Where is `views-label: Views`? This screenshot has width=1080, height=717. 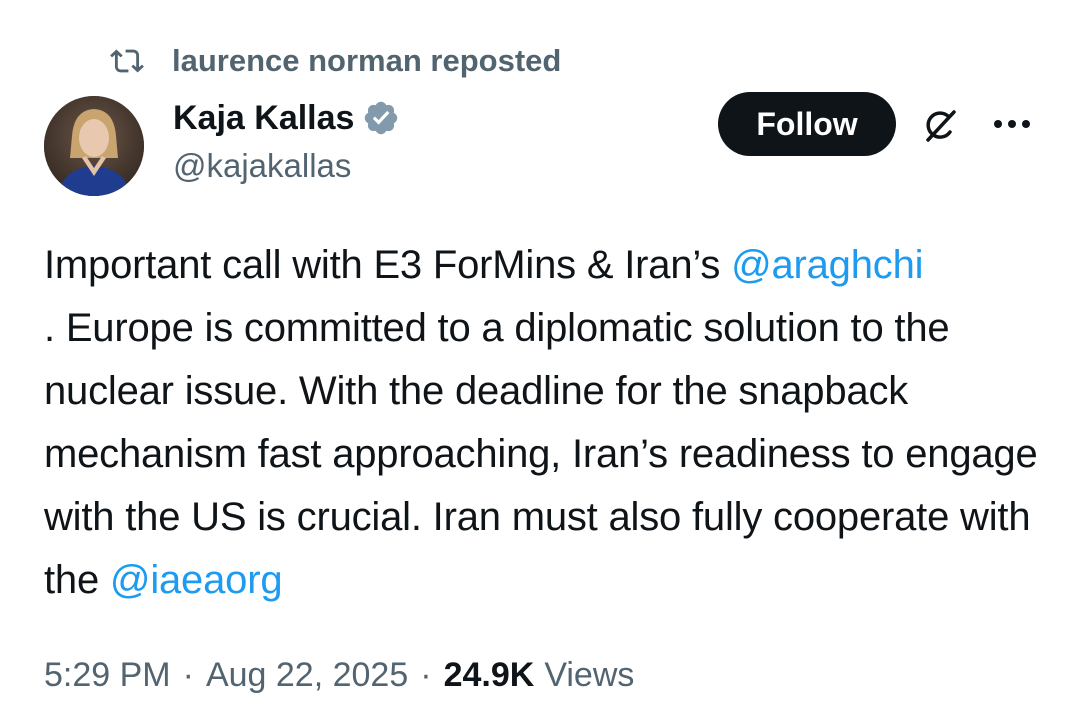 views-label: Views is located at coordinates (589, 675).